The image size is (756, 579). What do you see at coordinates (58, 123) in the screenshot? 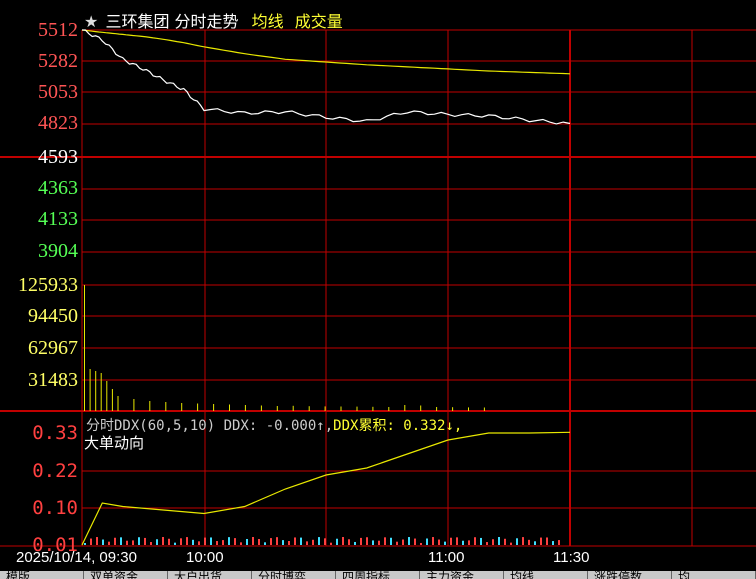
I see `price-axis-label: 4823` at bounding box center [58, 123].